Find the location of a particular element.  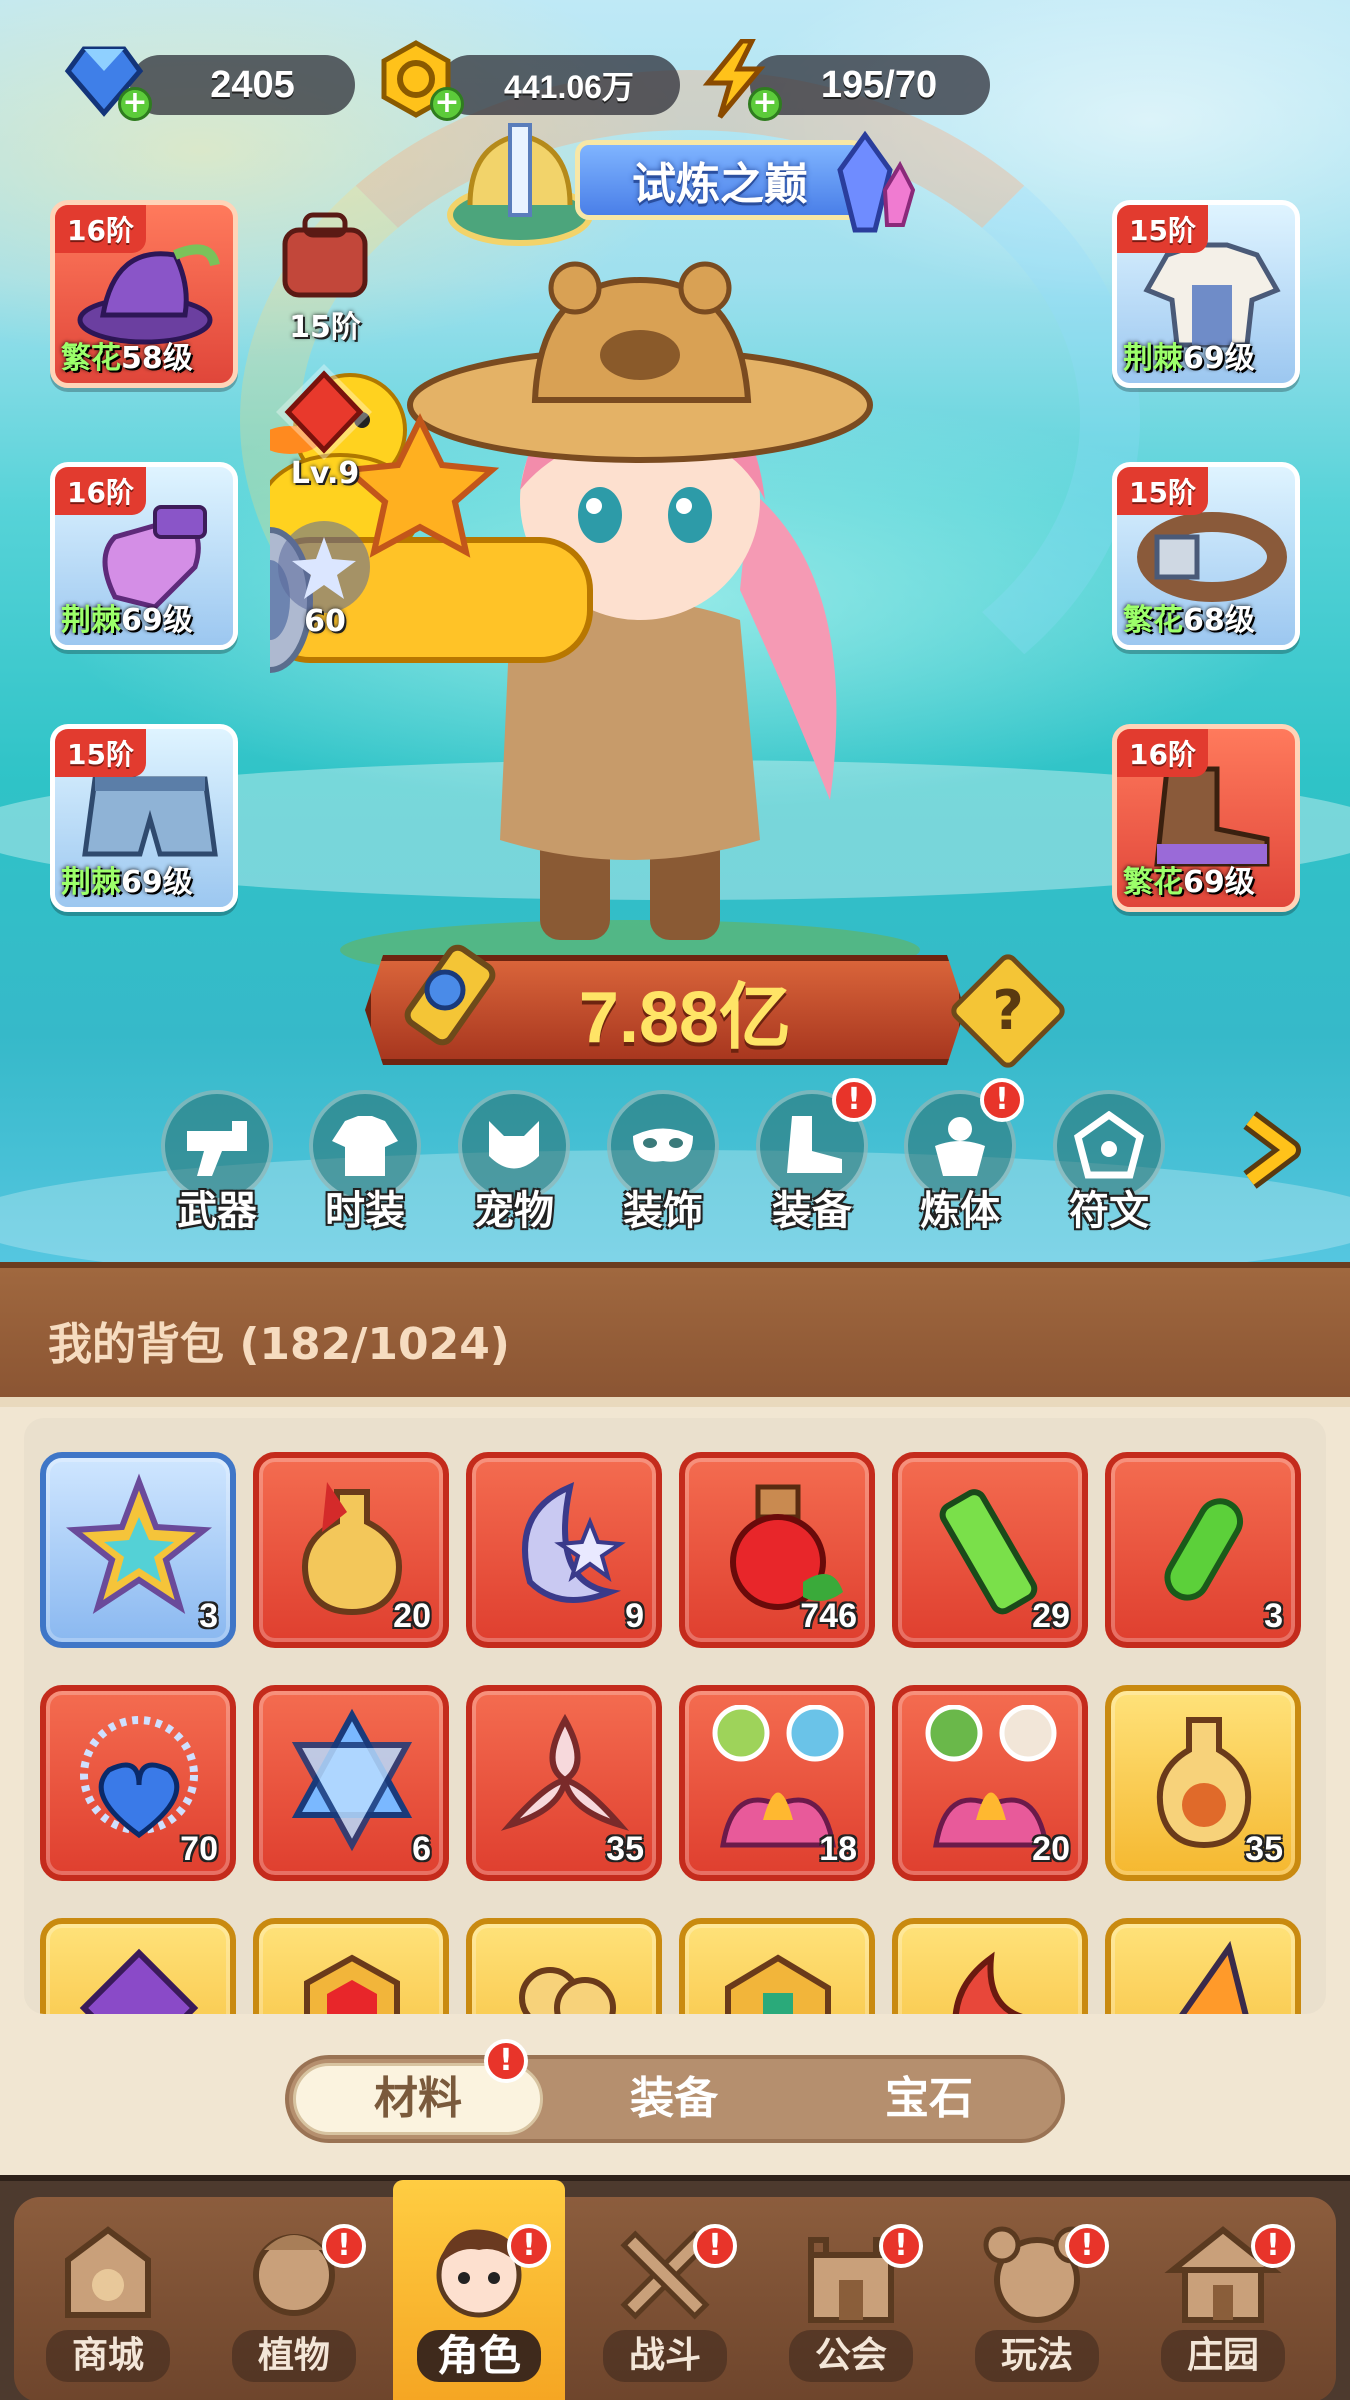

gold-ornament-icon is located at coordinates (567, 1990).